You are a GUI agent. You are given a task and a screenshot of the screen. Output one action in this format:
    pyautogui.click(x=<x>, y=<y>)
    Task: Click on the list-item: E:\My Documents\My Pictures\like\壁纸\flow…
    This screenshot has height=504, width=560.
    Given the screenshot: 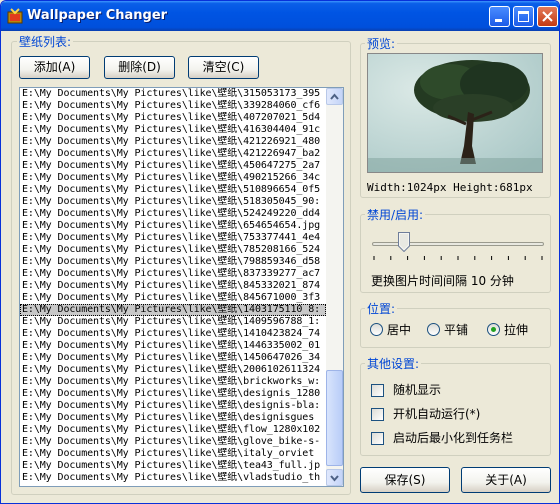 What is the action you would take?
    pyautogui.click(x=173, y=430)
    